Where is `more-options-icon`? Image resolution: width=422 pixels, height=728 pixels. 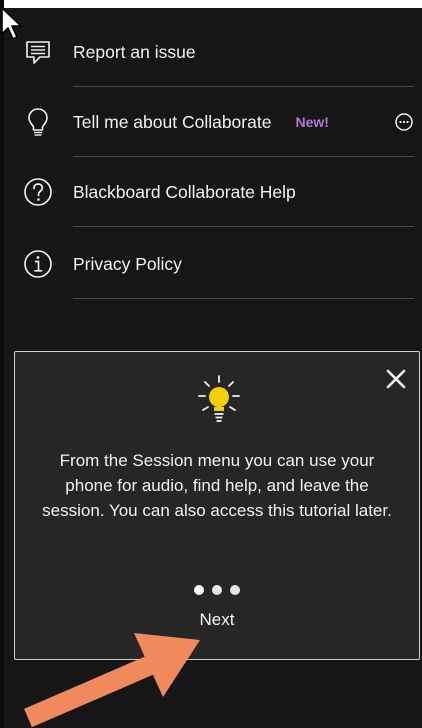 more-options-icon is located at coordinates (404, 122).